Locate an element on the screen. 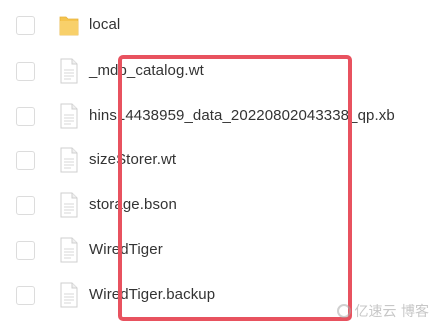 The height and width of the screenshot is (331, 437). list-item-file: hins14438959_data_20220802043338_qp.xb is located at coordinates (218, 116).